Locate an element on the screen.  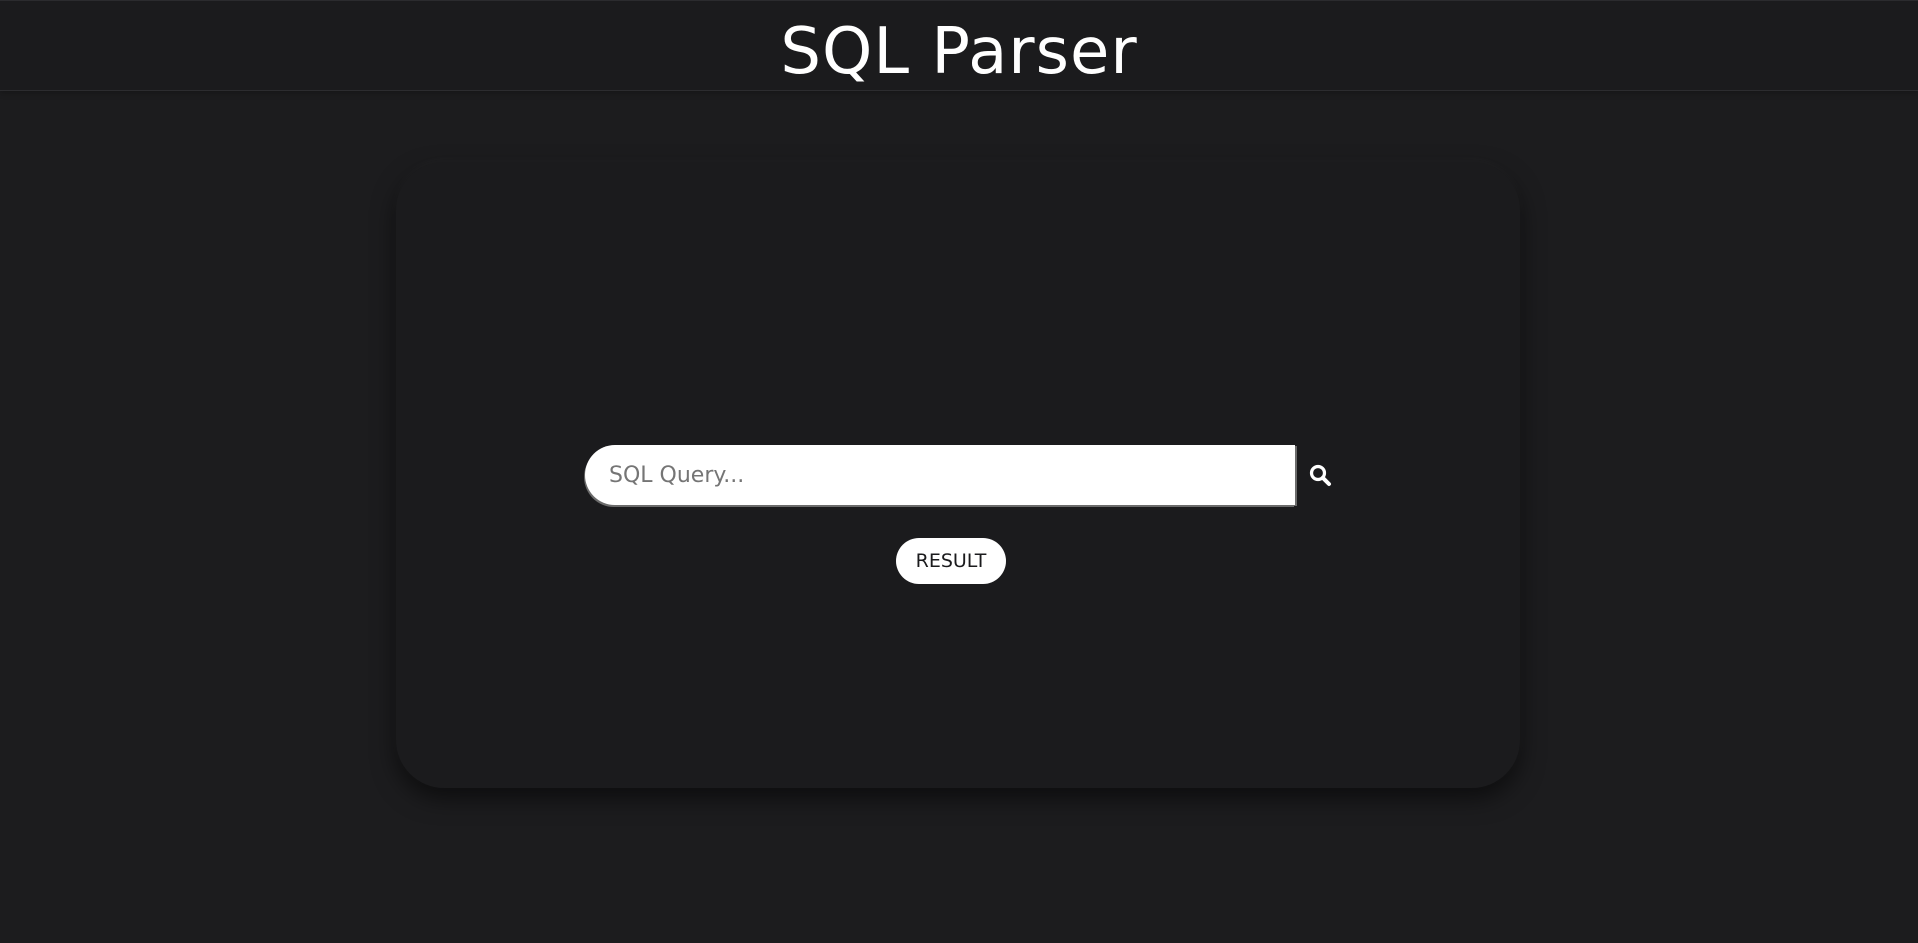
app-header: SQL Parser is located at coordinates (959, 45).